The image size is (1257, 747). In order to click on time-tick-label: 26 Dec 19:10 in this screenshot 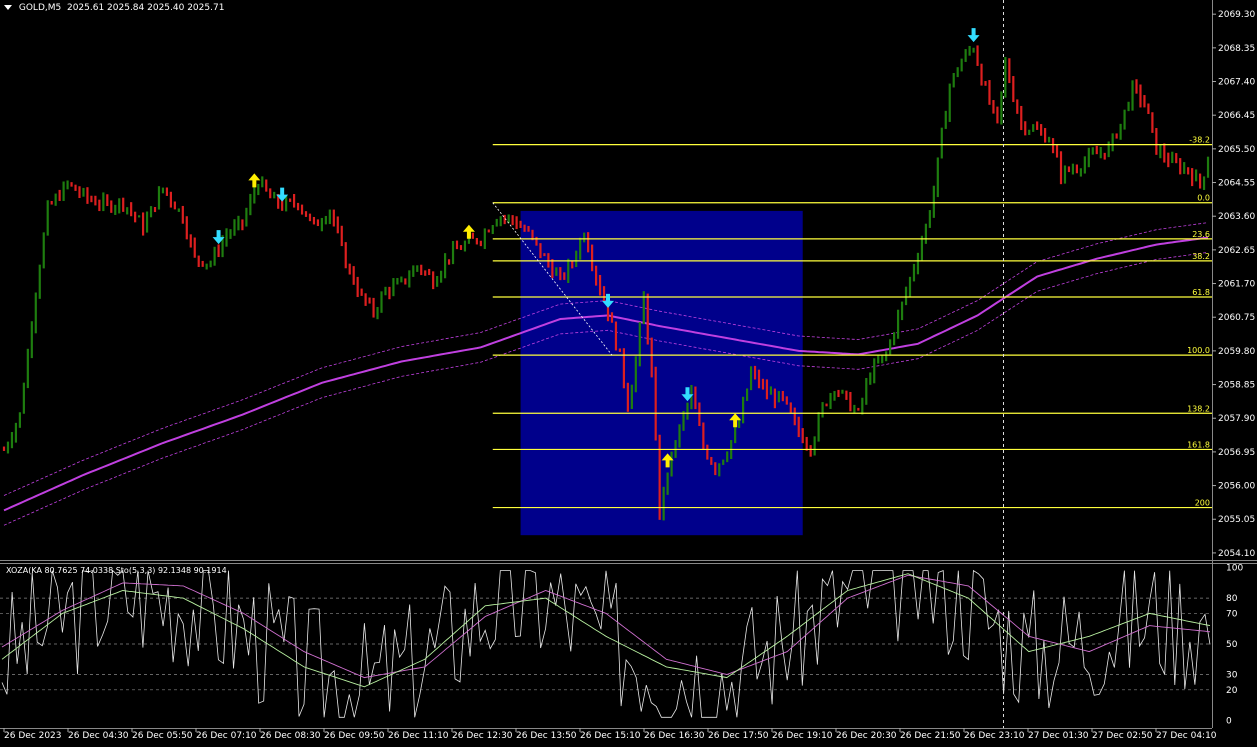, I will do `click(802, 736)`.